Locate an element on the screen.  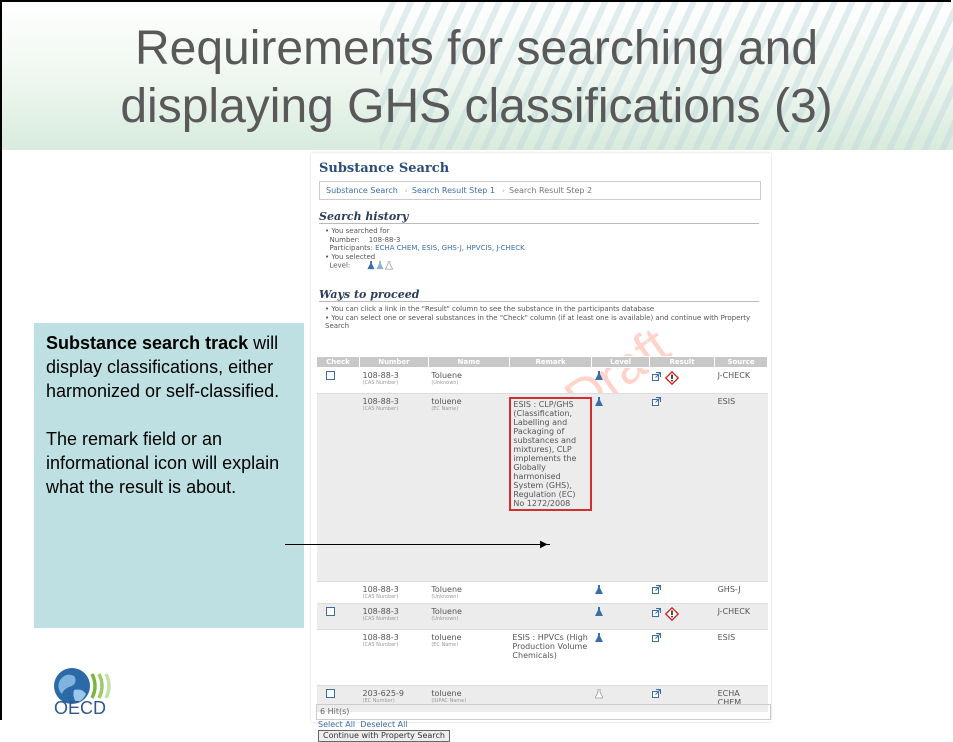
deselect-all-link: Deselect All is located at coordinates (383, 724).